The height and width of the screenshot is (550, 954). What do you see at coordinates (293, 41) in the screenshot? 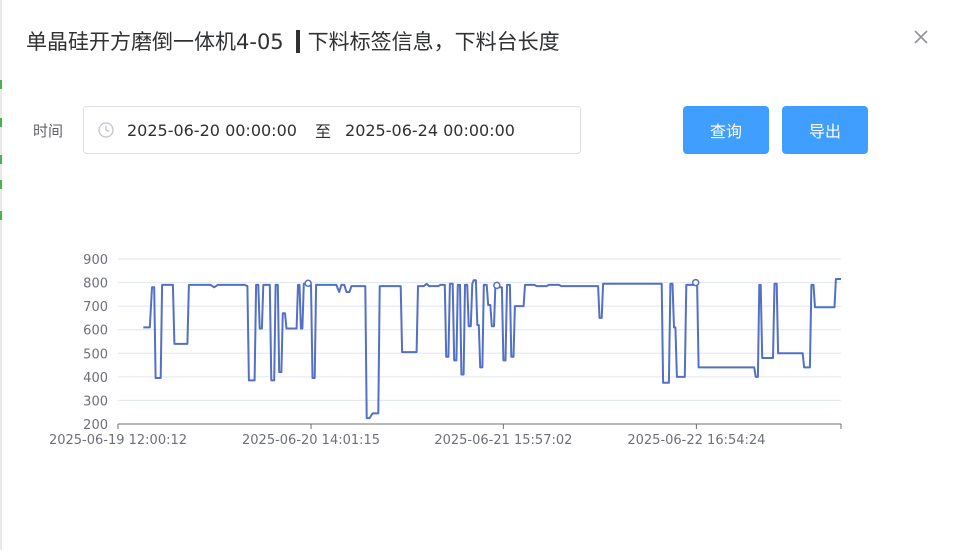
I see `dialog-title: 单晶硅开方磨倒一体机4-05 下料标签信息，下料台长度` at bounding box center [293, 41].